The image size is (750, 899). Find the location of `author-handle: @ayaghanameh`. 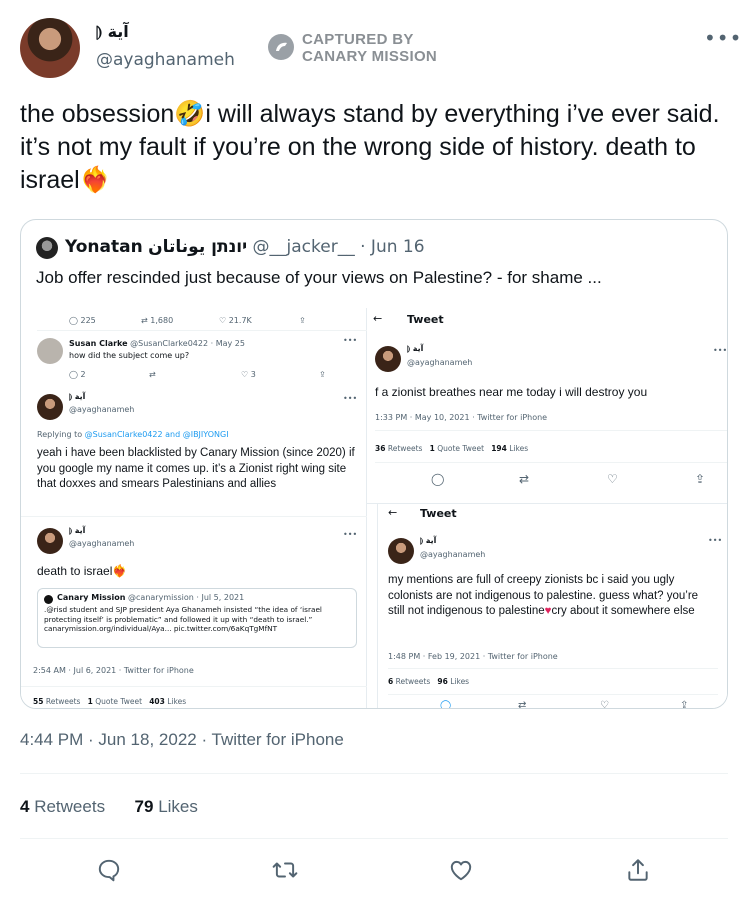

author-handle: @ayaghanameh is located at coordinates (165, 60).